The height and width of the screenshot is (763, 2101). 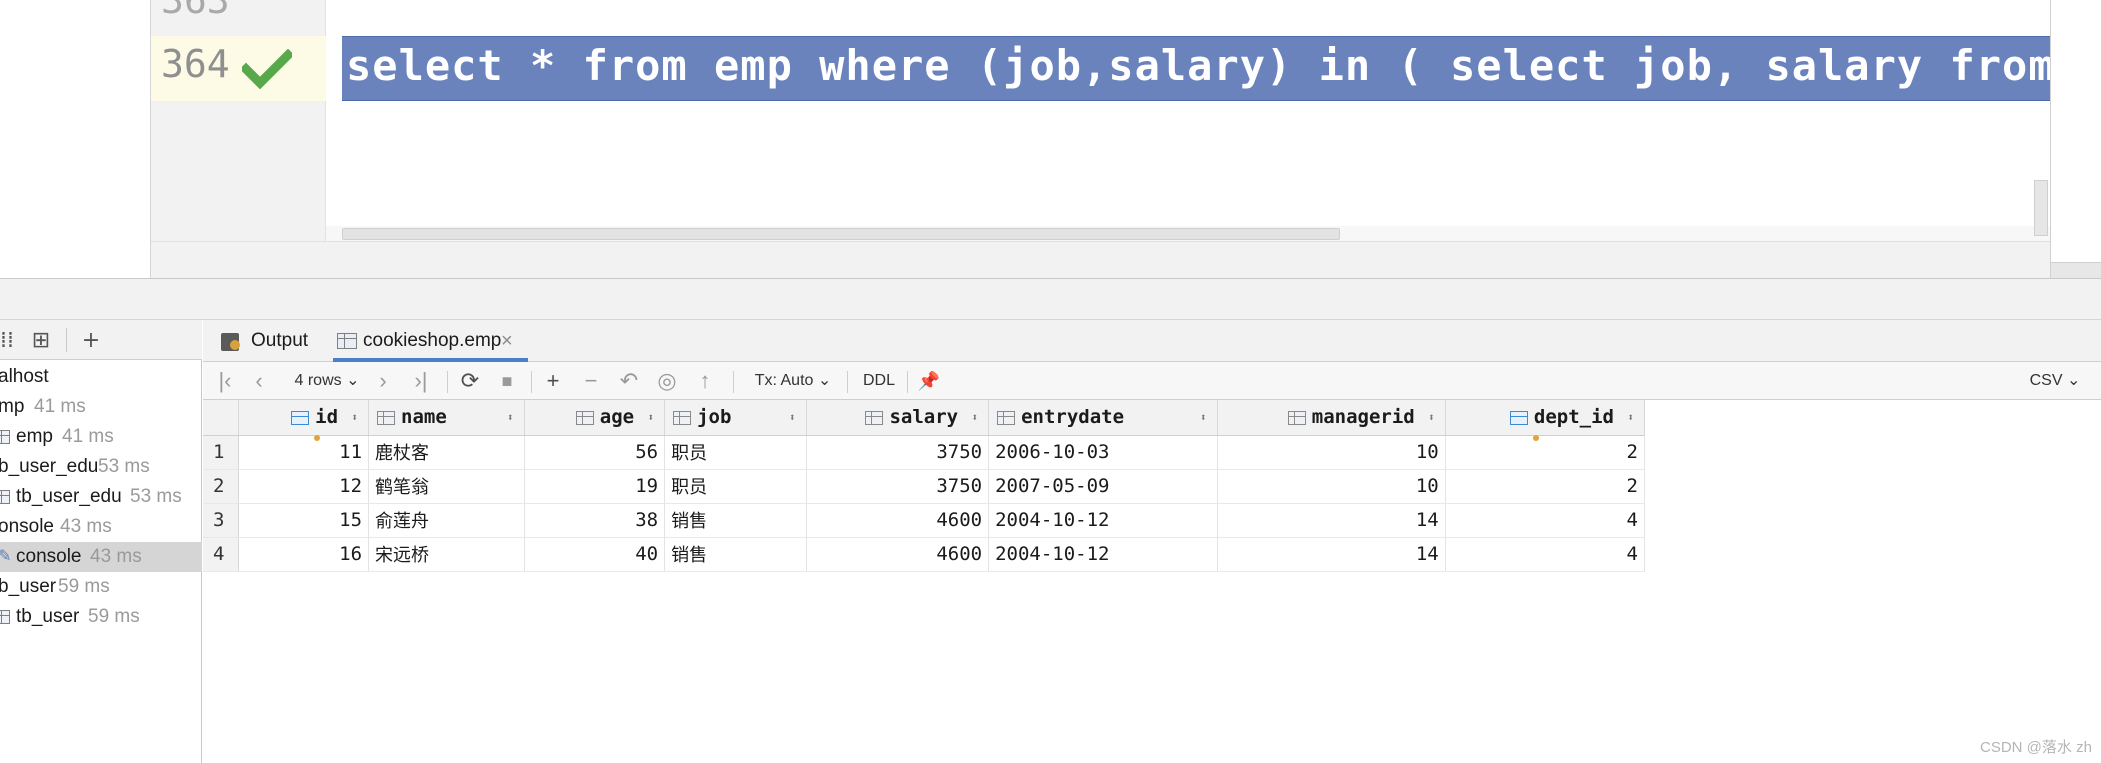 What do you see at coordinates (841, 234) in the screenshot?
I see `horizontal-scroll-thumb` at bounding box center [841, 234].